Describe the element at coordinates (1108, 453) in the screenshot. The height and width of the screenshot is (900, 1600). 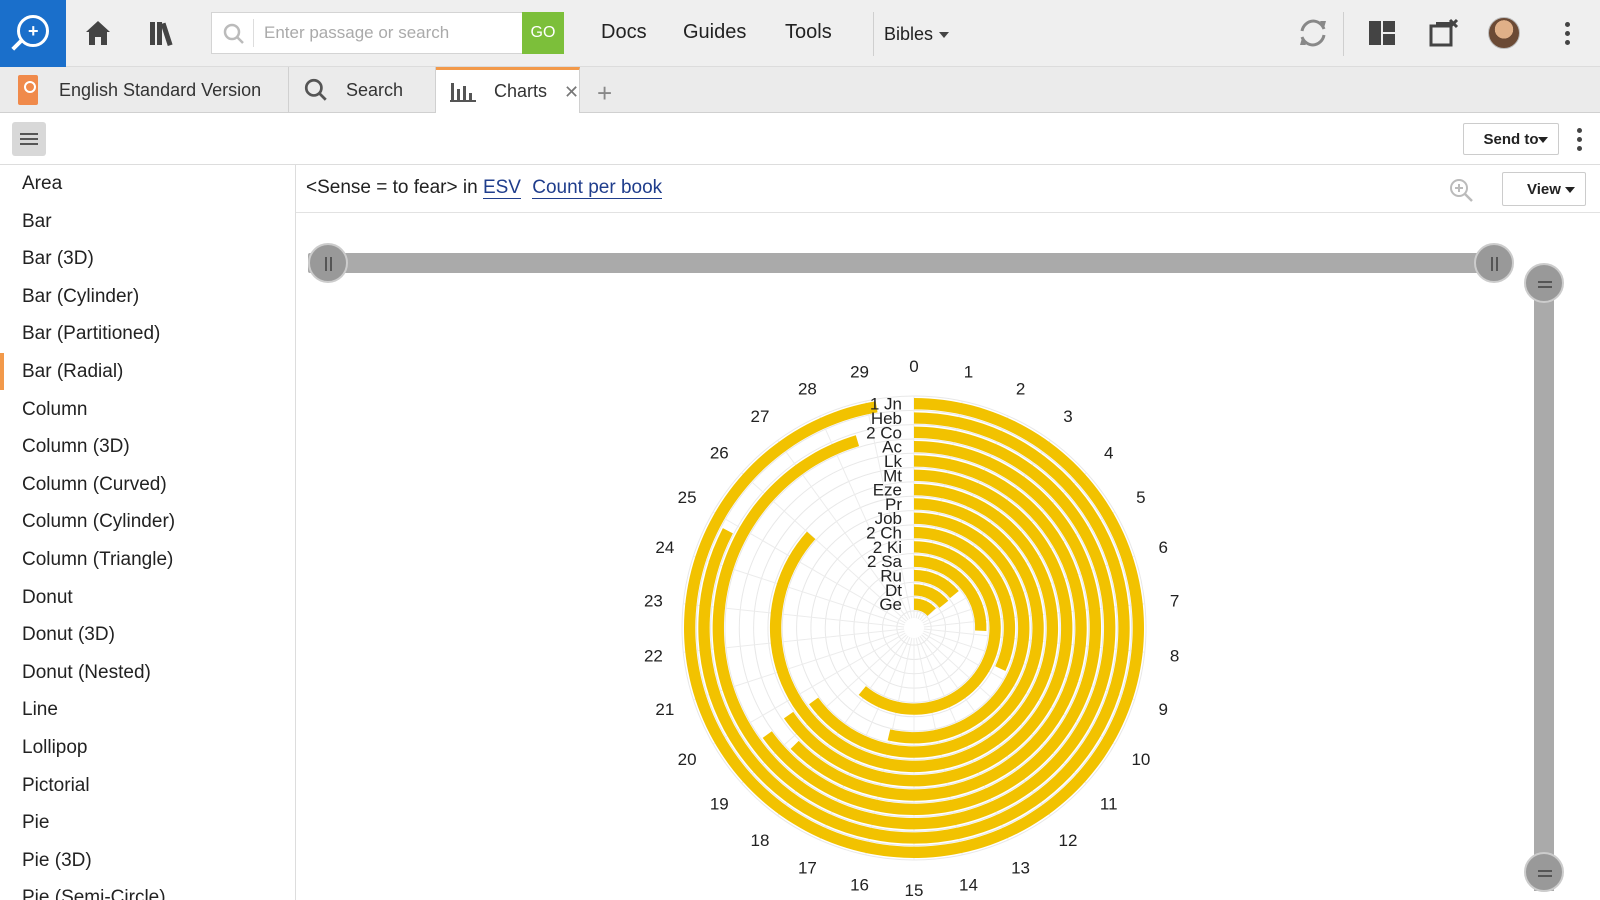
I see `angle-tick-label: 4` at that location.